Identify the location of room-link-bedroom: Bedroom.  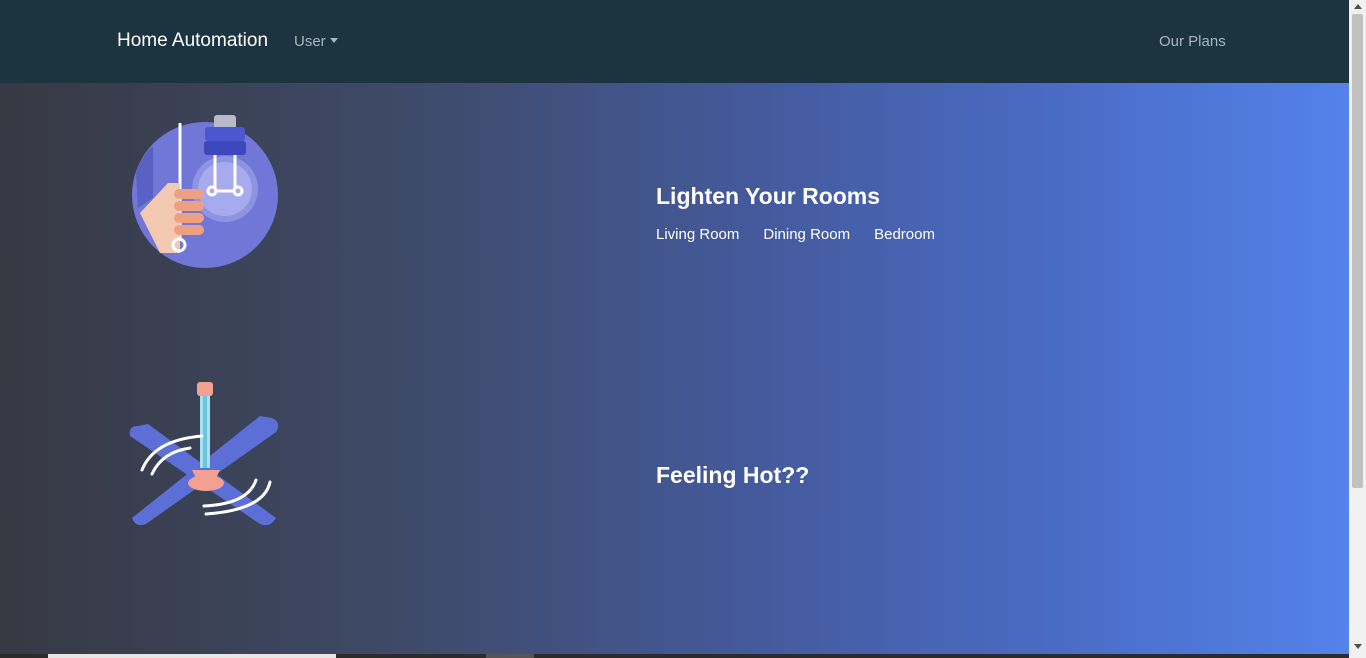
(904, 235).